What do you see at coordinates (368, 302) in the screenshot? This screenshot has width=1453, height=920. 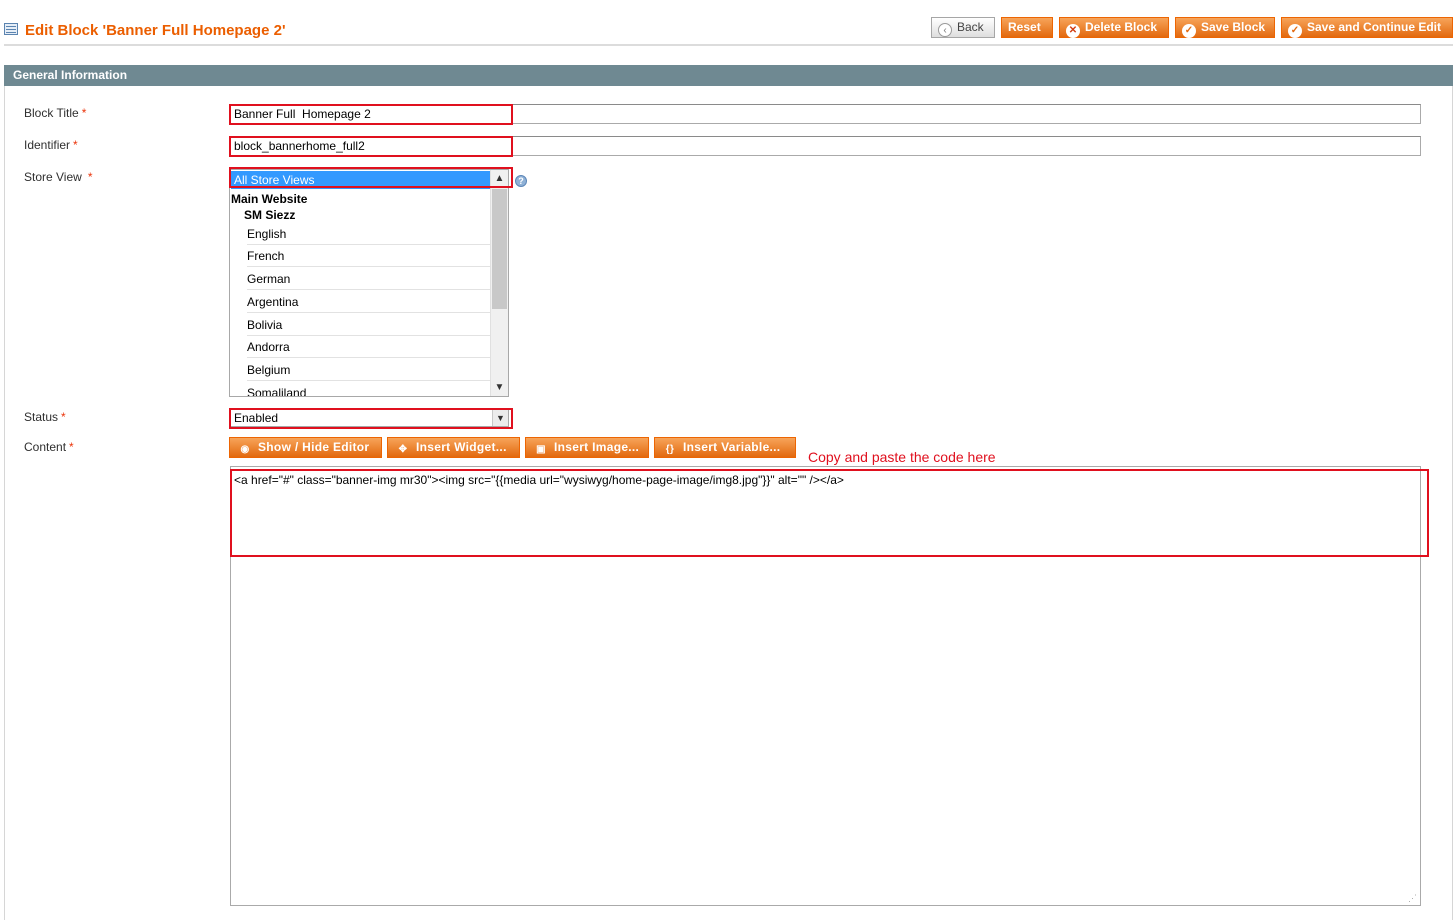 I see `store-view-option: Argentina` at bounding box center [368, 302].